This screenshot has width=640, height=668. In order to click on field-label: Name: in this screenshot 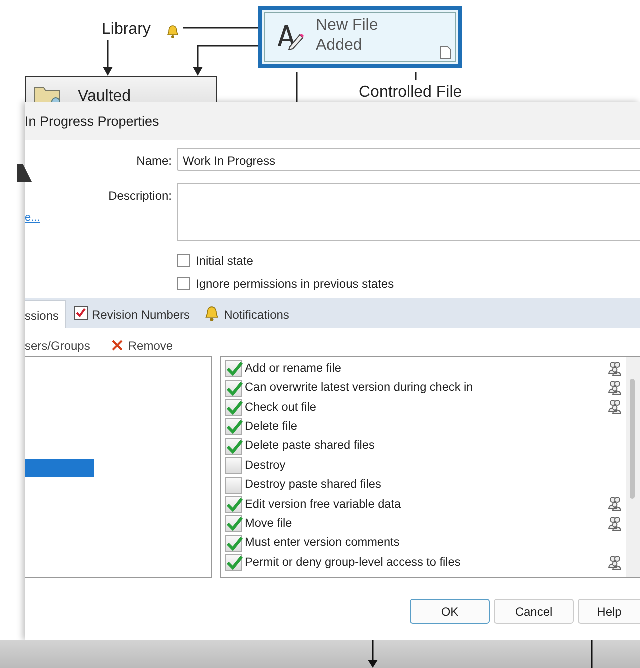, I will do `click(154, 161)`.